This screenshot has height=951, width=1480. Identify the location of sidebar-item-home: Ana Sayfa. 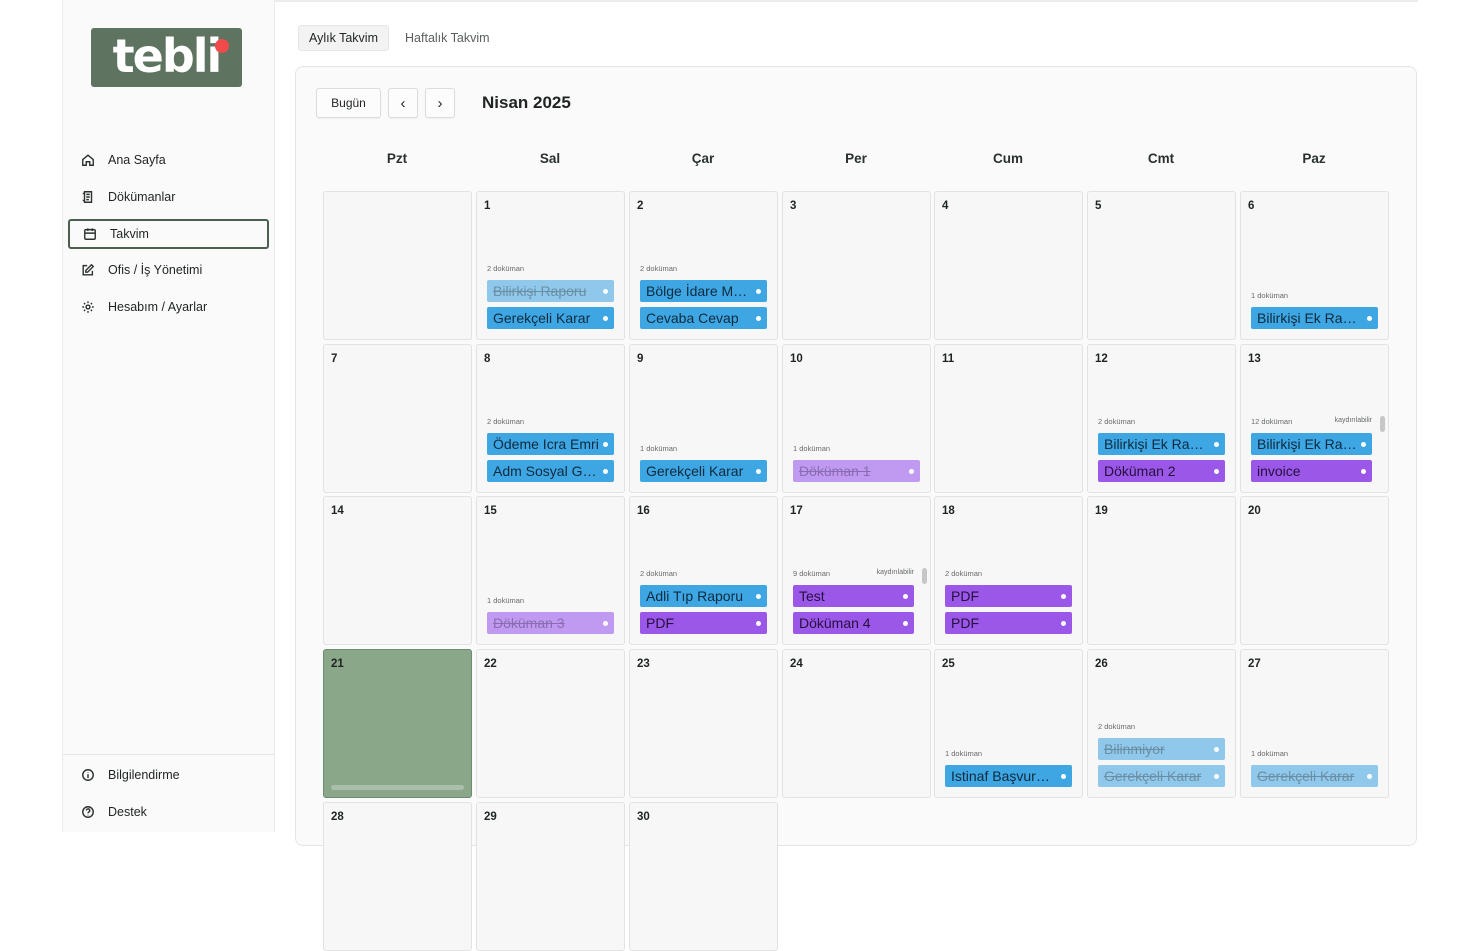
(168, 160).